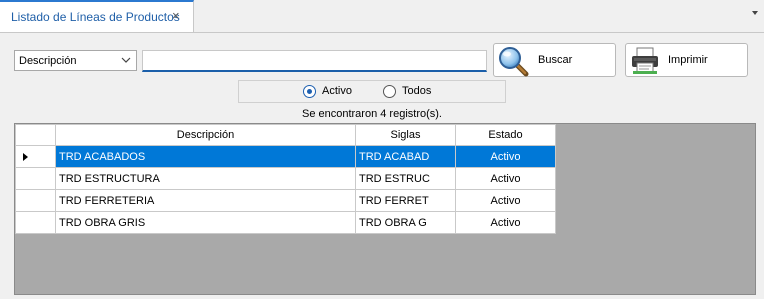 The height and width of the screenshot is (299, 764). I want to click on radio-todos-label: Todos, so click(417, 91).